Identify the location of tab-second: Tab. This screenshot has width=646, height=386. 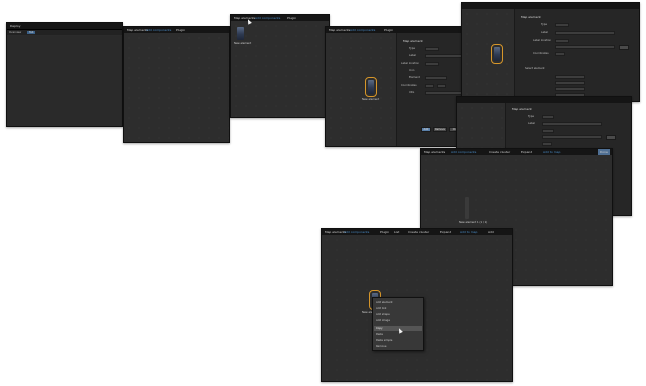
(31, 32).